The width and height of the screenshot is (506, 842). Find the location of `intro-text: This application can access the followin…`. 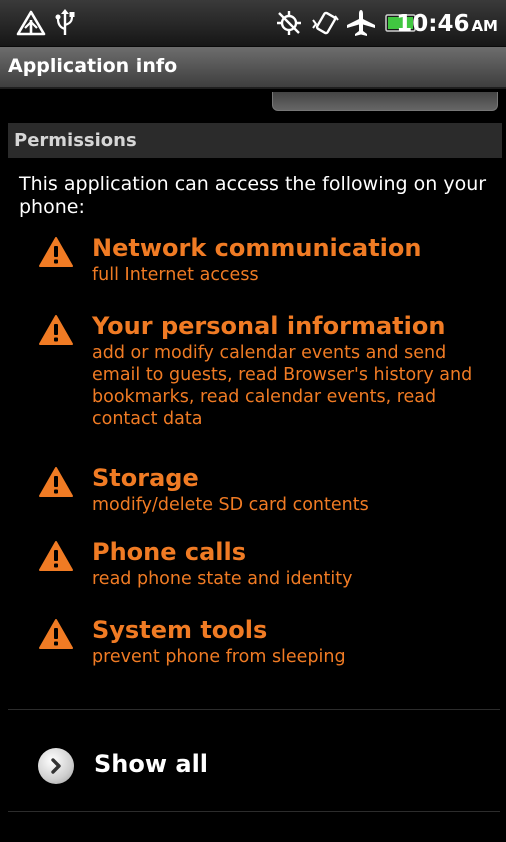

intro-text: This application can access the followin… is located at coordinates (253, 195).